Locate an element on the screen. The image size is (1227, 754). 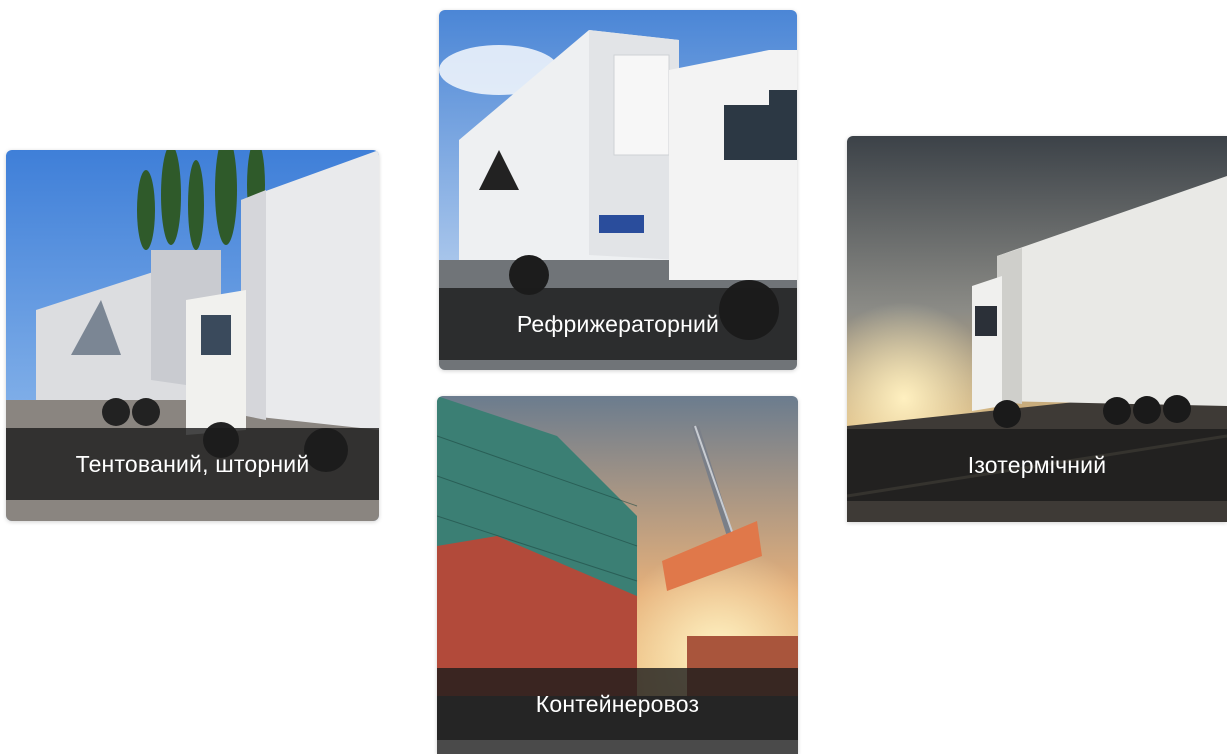
card-caption-isothermal: Ізотермічний is located at coordinates (1037, 465).